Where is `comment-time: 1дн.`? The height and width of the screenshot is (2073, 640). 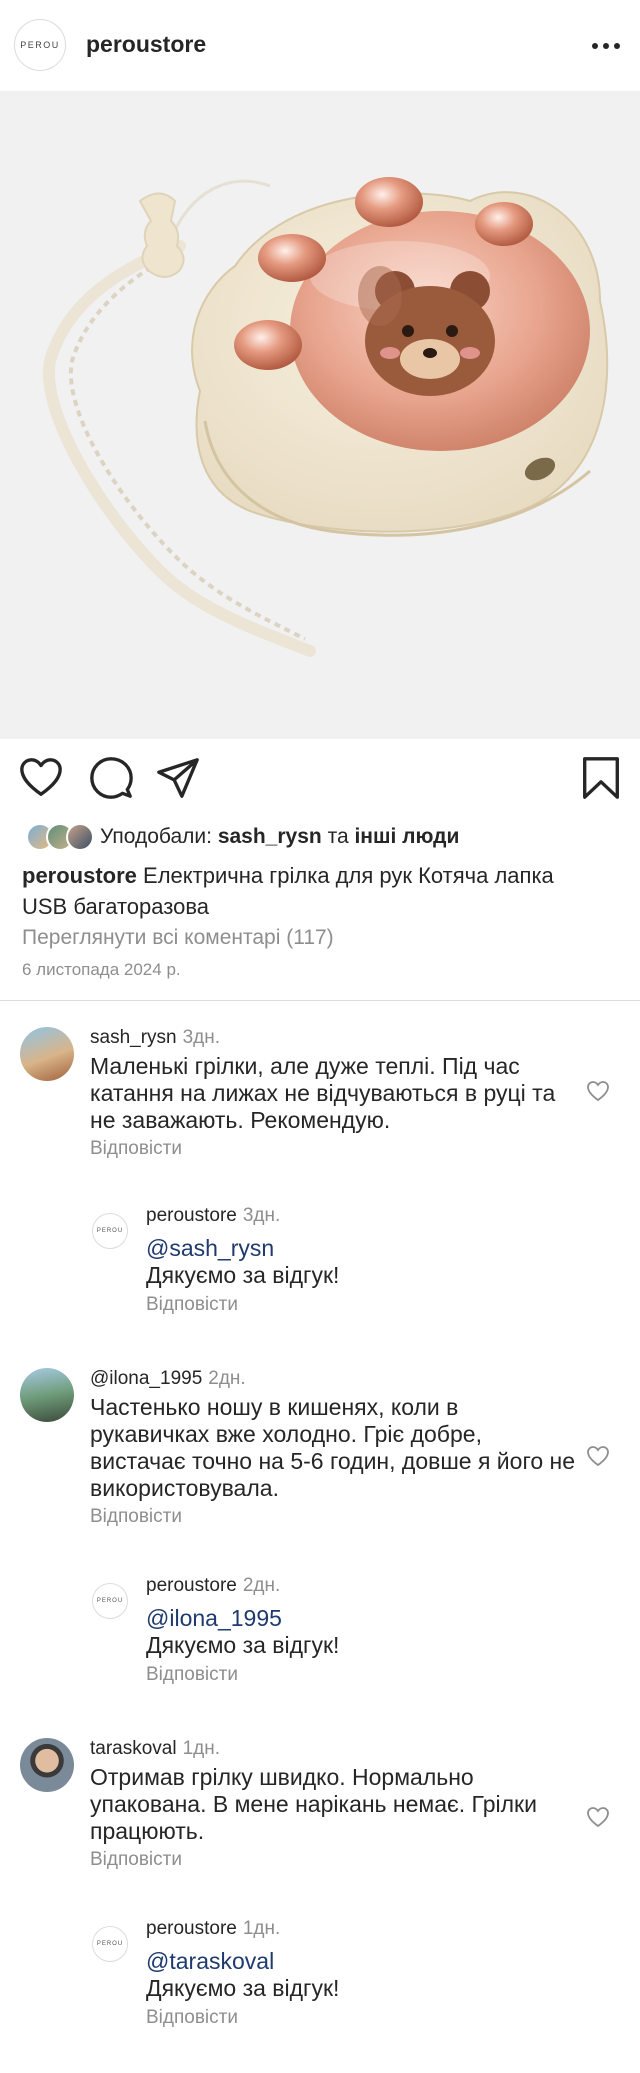 comment-time: 1дн. is located at coordinates (201, 1748).